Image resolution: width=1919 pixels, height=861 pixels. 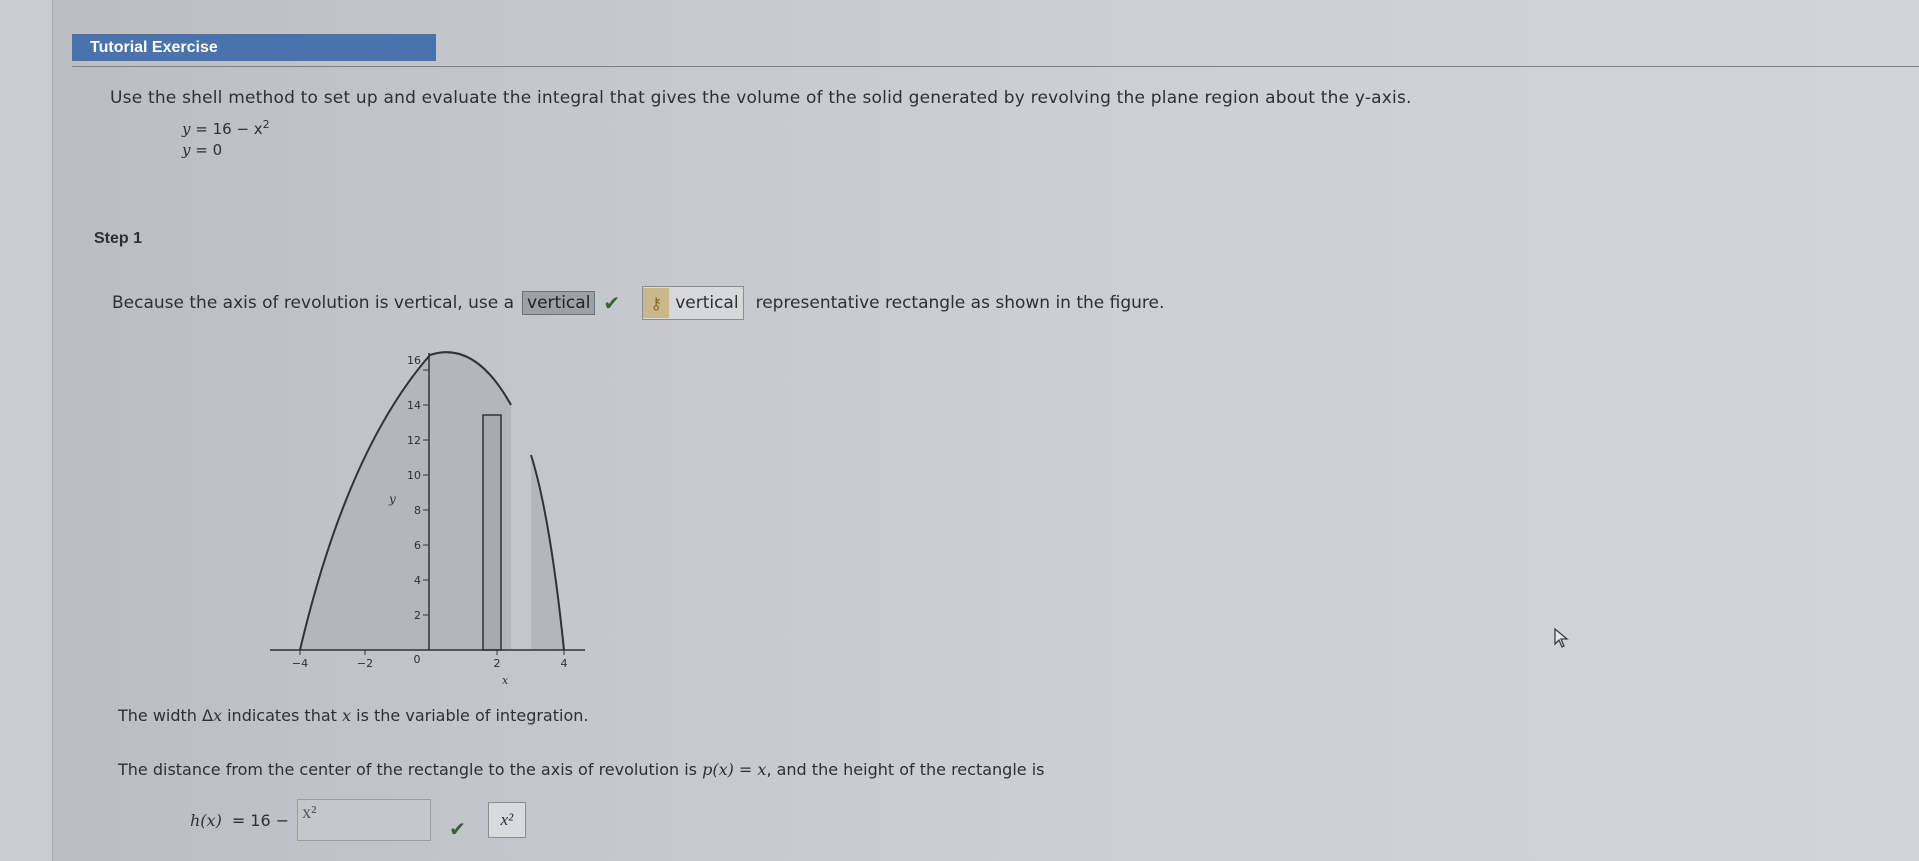 I want to click on answer-key-button: ⚷ vertical, so click(x=693, y=303).